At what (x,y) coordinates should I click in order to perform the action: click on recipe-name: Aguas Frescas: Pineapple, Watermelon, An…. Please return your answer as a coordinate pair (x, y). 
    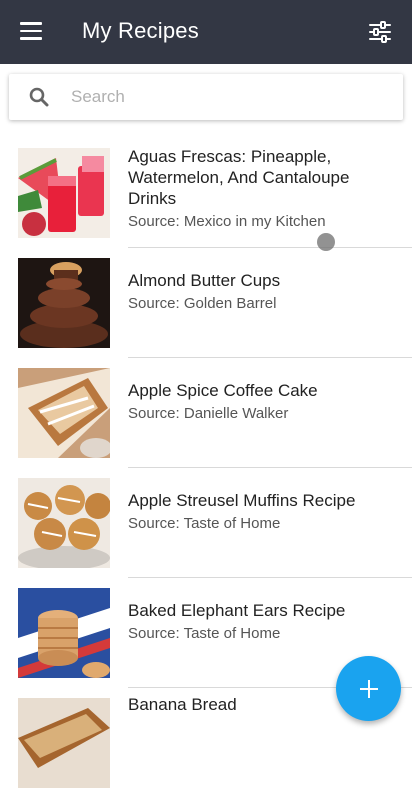
    Looking at the image, I should click on (239, 177).